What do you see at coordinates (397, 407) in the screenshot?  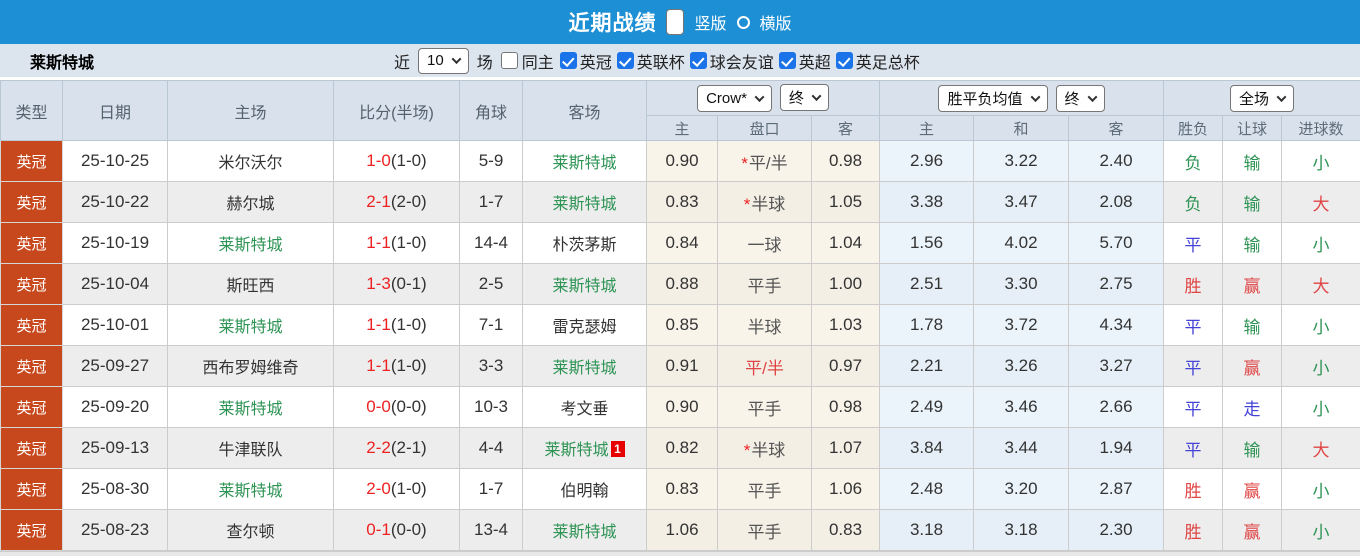 I see `score-cell: 0-0(0-0)` at bounding box center [397, 407].